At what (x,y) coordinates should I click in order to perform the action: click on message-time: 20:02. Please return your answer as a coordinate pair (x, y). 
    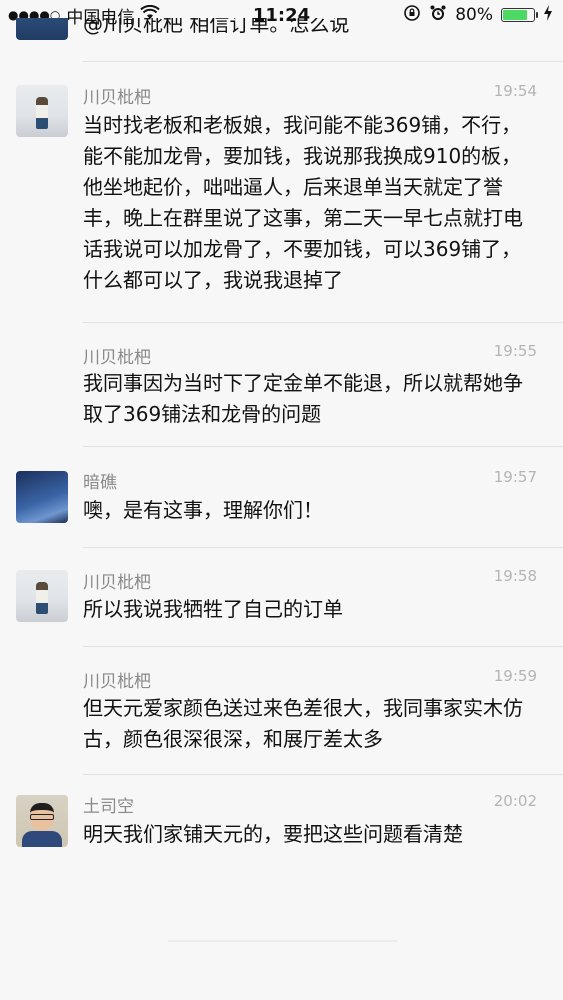
    Looking at the image, I should click on (515, 801).